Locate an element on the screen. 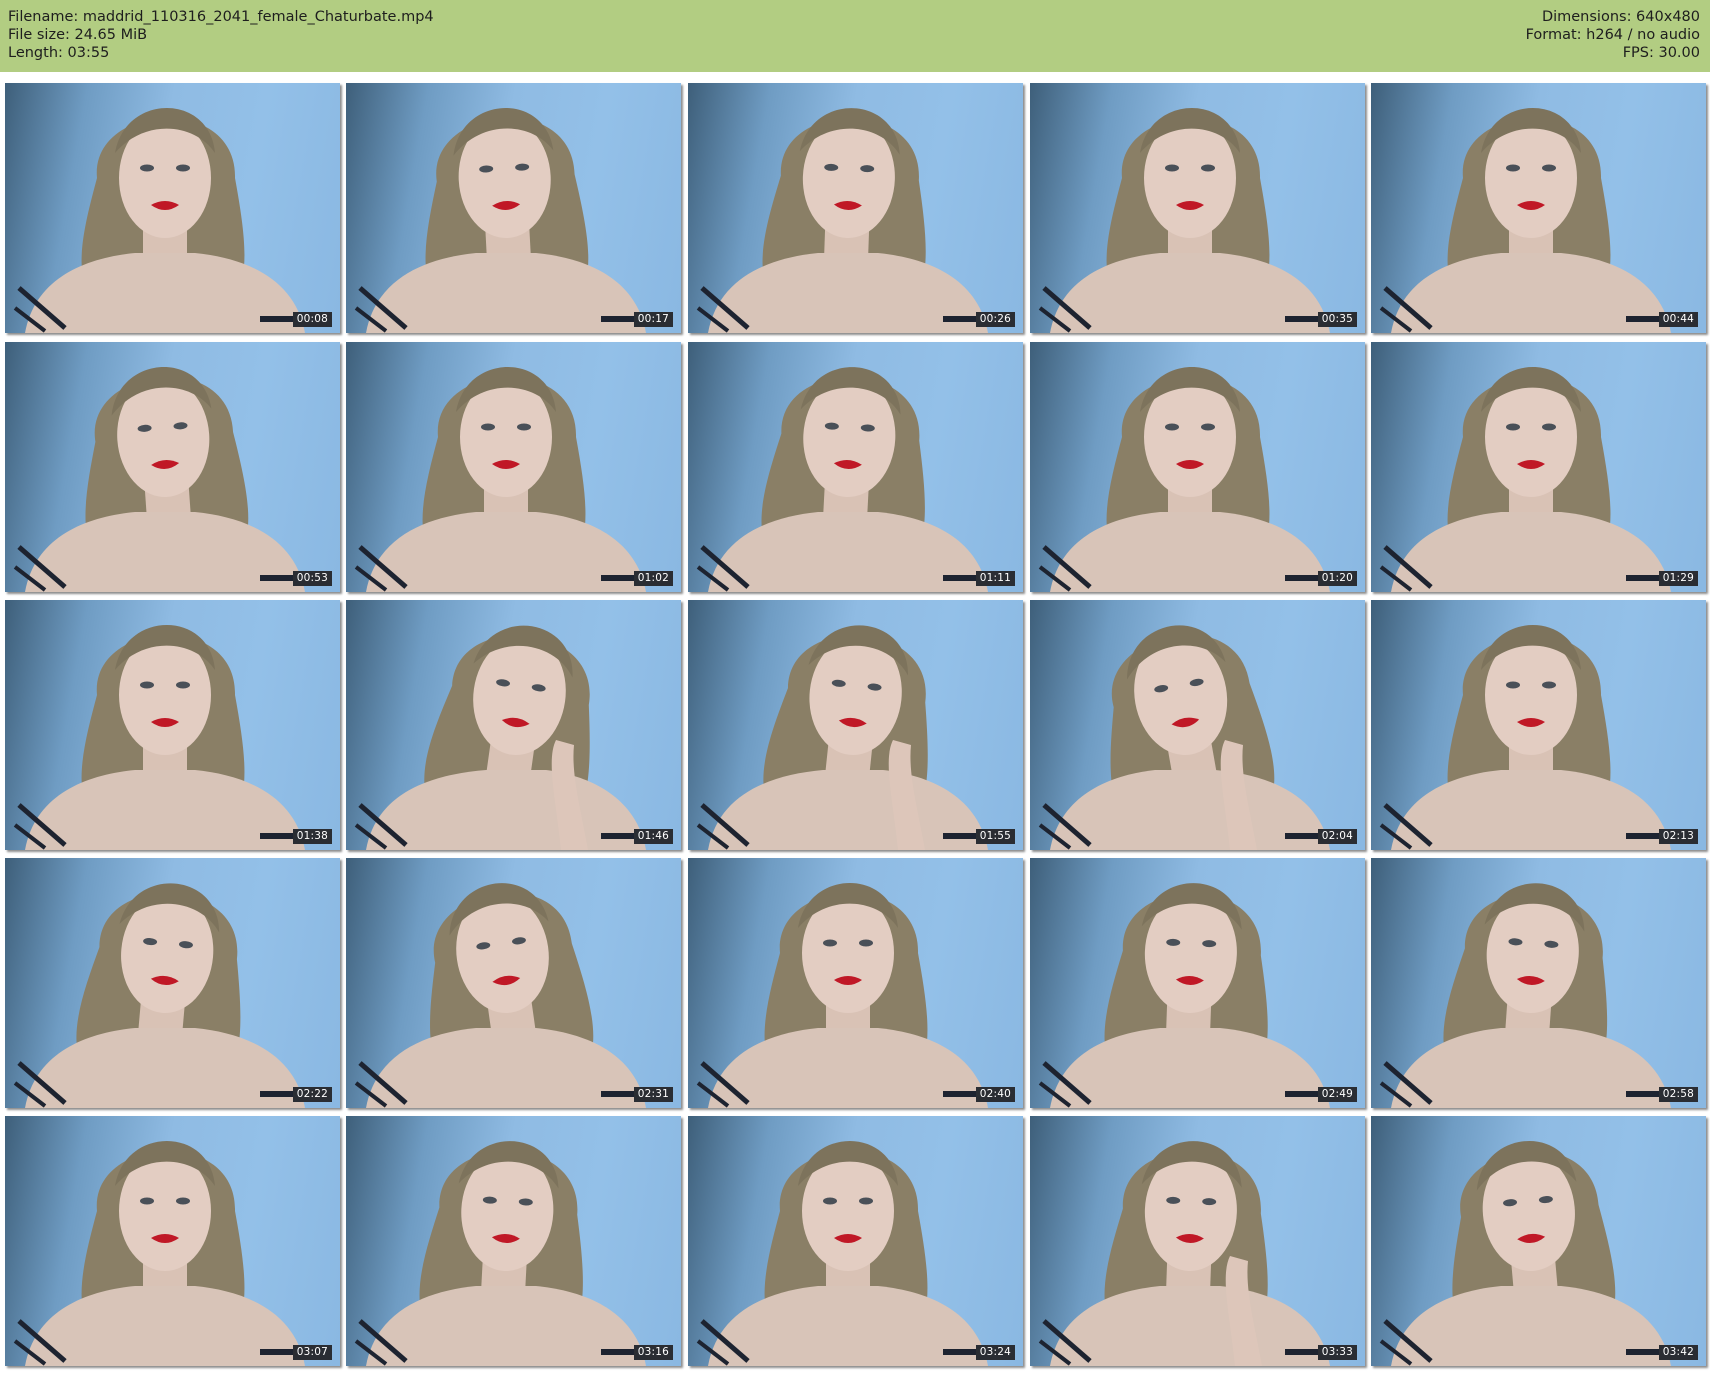 This screenshot has width=1710, height=1373. thumbnail-frame: 03:33 is located at coordinates (1197, 1241).